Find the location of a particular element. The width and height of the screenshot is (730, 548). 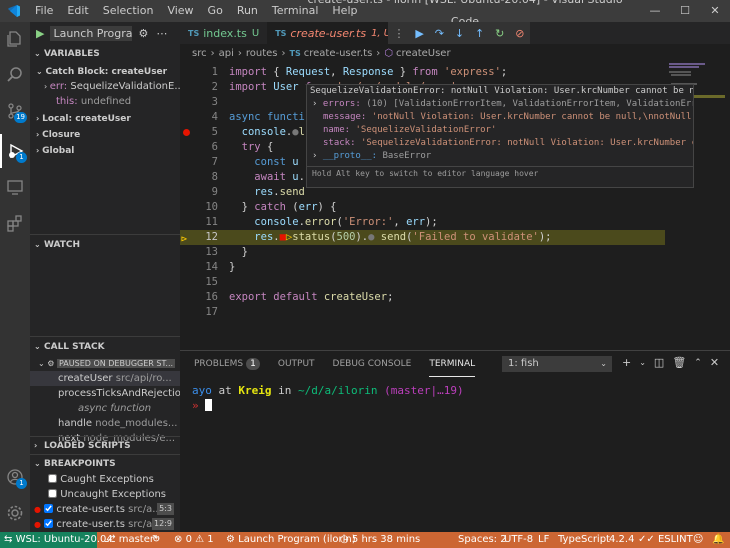

start-debugging-icon: ▶ is located at coordinates (40, 33).